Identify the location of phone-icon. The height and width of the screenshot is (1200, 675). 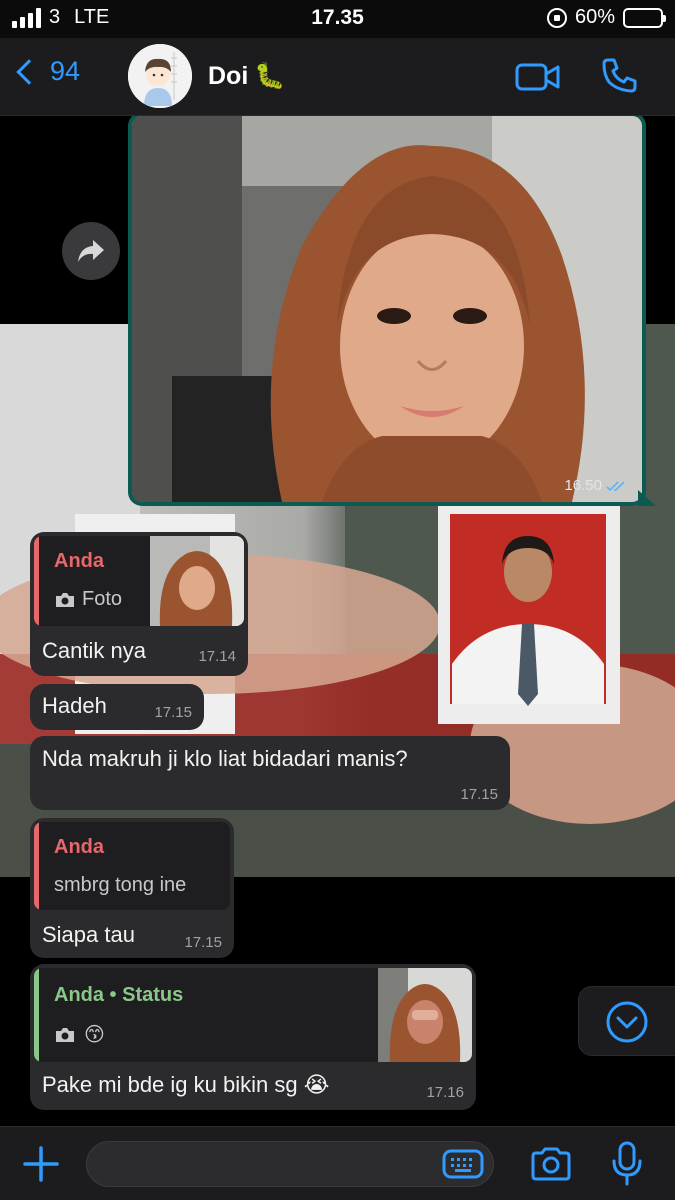
(619, 75).